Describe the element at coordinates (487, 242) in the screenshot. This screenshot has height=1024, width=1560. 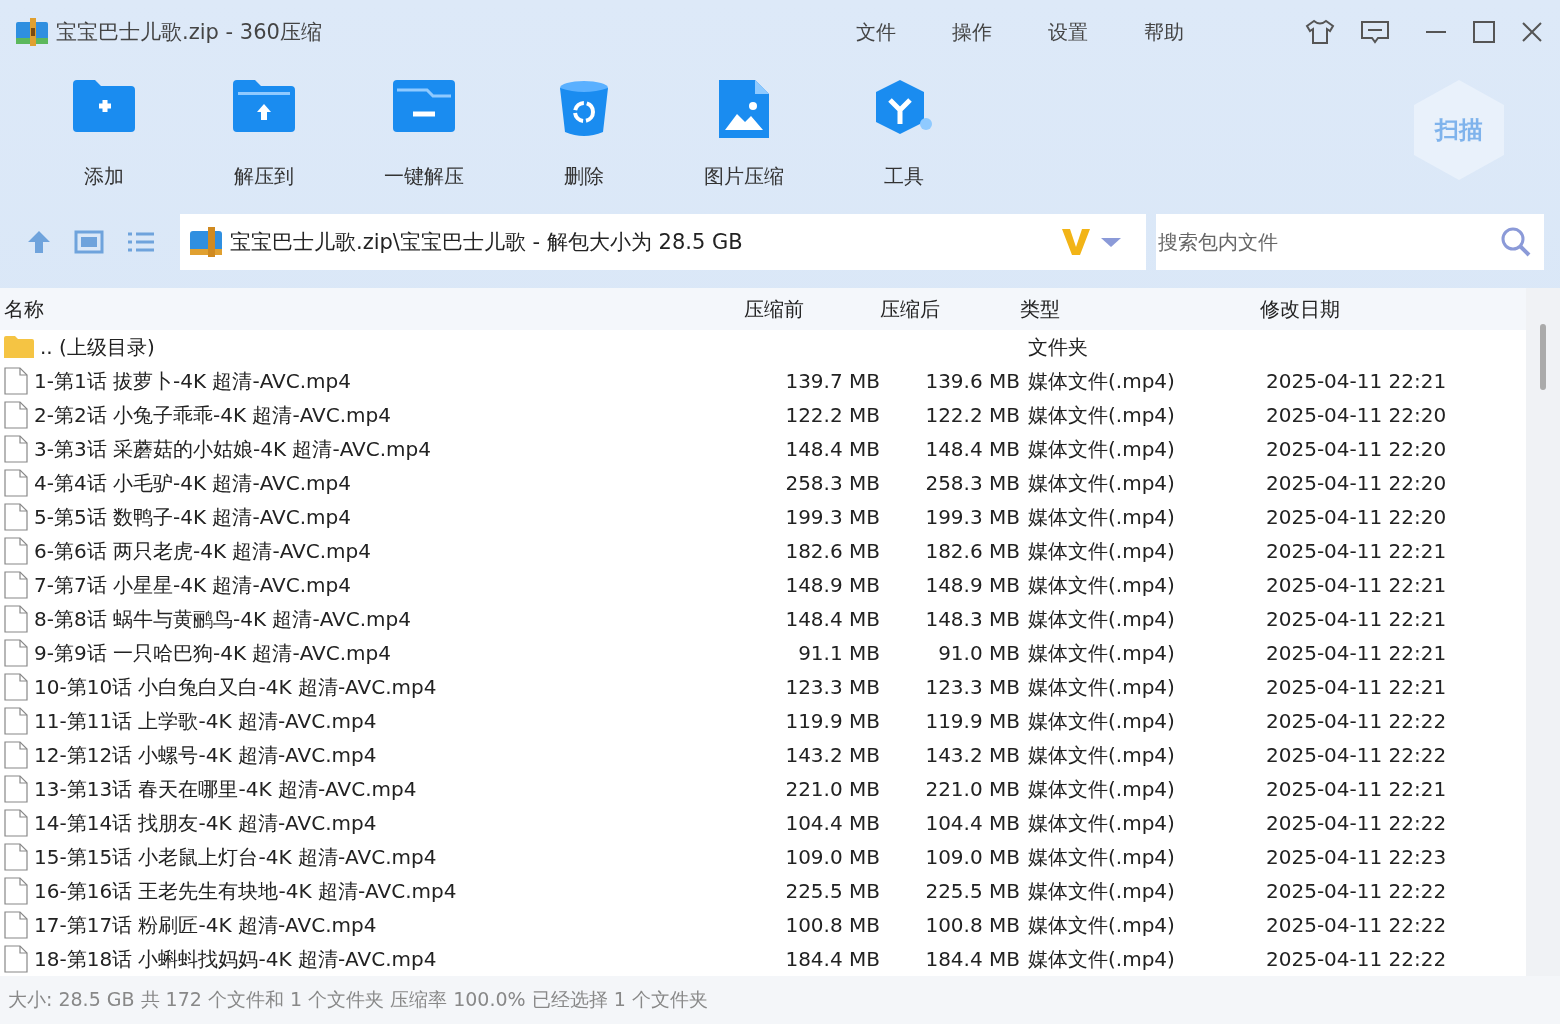
I see `path-text: 宝宝巴士儿歌.zip\宝宝巴士儿歌 - 解包大小为 28.5 GB` at that location.